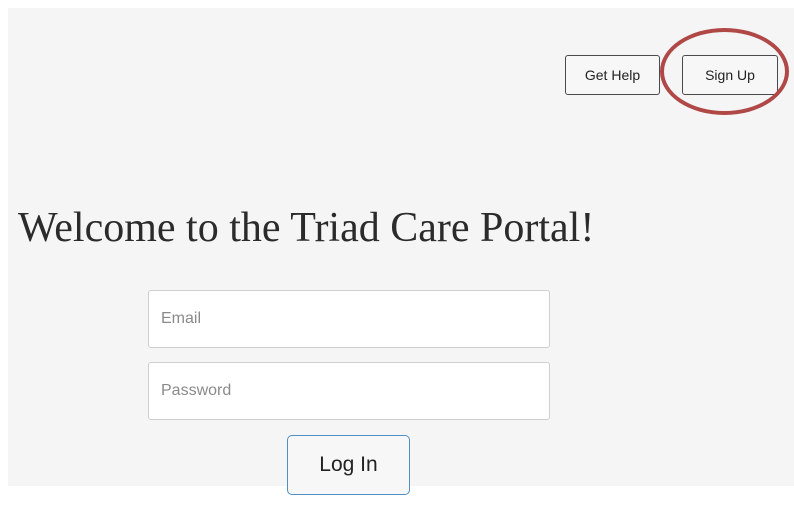 Image resolution: width=794 pixels, height=514 pixels. I want to click on get-help-button: Get Help, so click(612, 75).